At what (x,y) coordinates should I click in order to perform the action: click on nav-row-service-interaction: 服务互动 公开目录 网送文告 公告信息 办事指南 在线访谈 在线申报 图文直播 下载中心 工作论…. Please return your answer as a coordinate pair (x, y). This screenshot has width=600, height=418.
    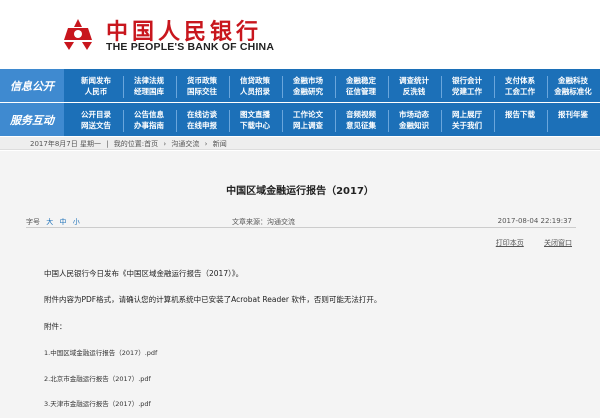
    Looking at the image, I should click on (300, 119).